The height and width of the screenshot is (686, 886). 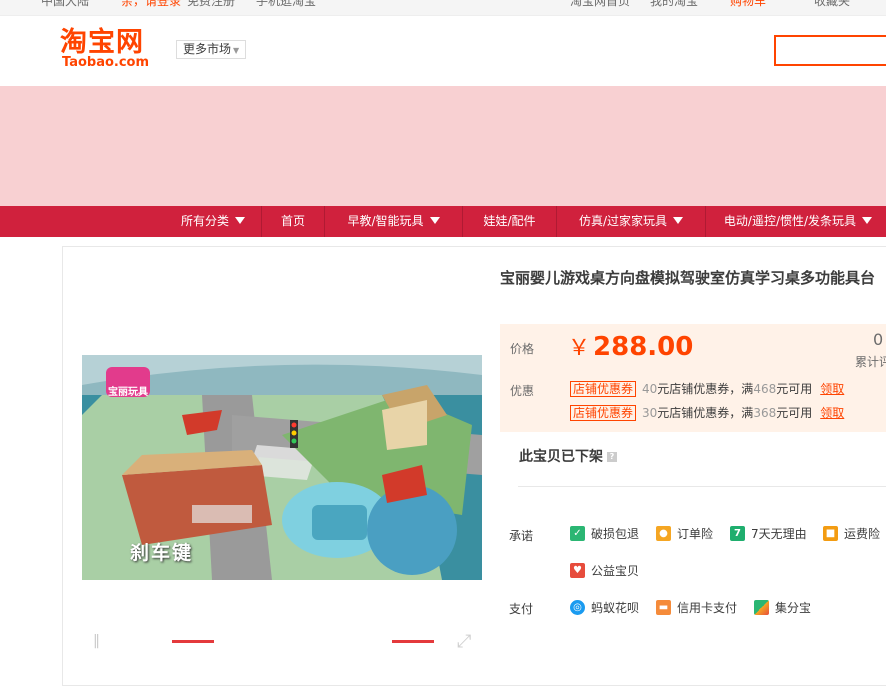 What do you see at coordinates (522, 391) in the screenshot?
I see `promo-label: 优惠` at bounding box center [522, 391].